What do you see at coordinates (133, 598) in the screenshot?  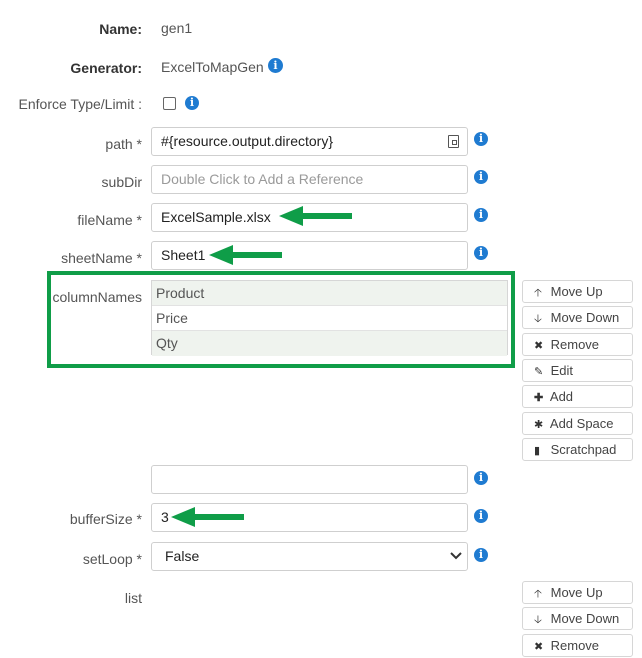 I see `list-label: list` at bounding box center [133, 598].